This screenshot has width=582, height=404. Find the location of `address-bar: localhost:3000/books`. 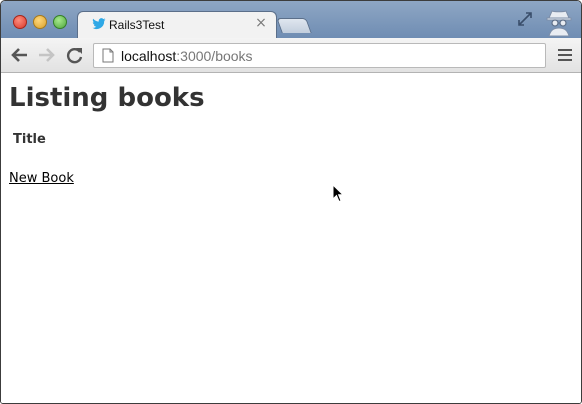

address-bar: localhost:3000/books is located at coordinates (319, 55).